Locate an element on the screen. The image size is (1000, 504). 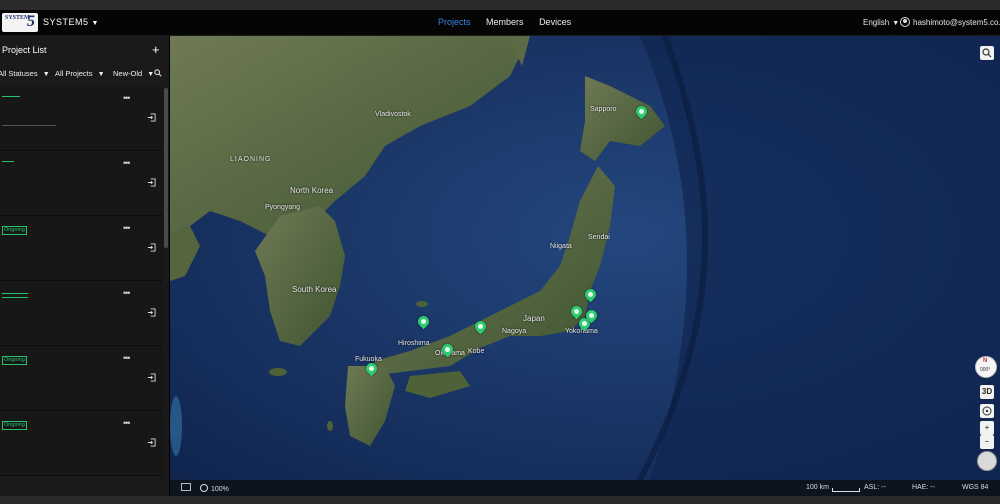
zoom-out-button: − is located at coordinates (987, 442).